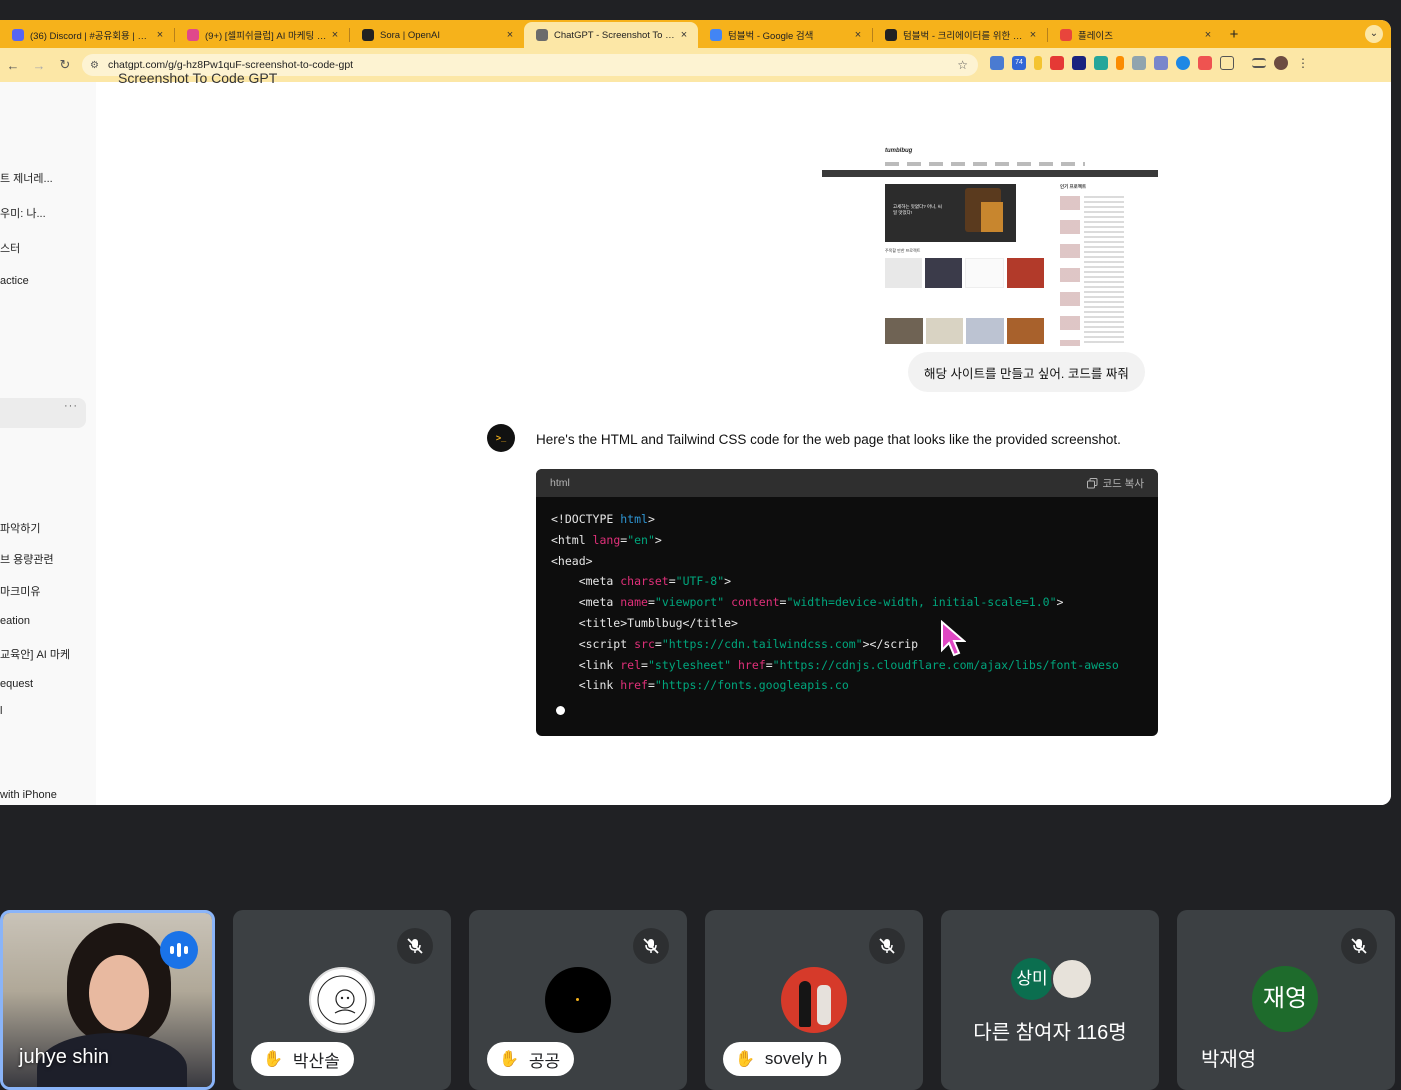  Describe the element at coordinates (644, 622) in the screenshot. I see `code-token: <title>Tumblbug</title>` at that location.